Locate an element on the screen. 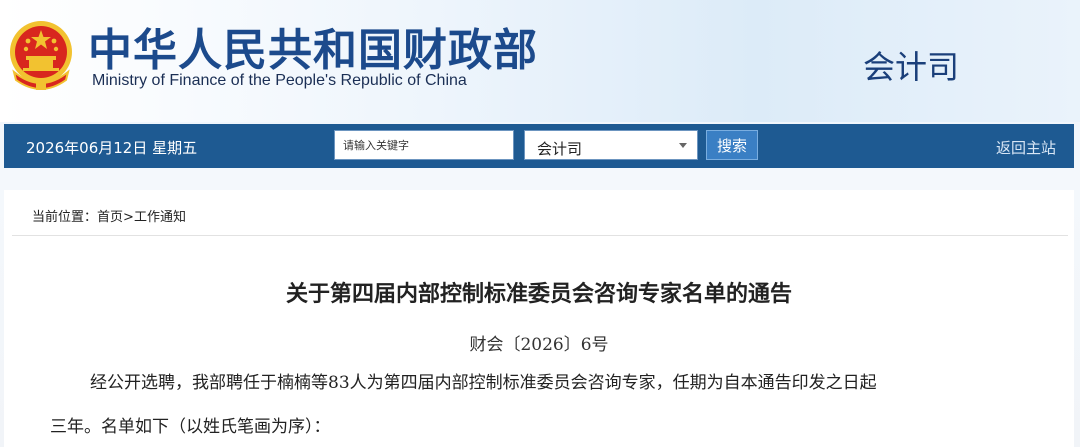 Image resolution: width=1080 pixels, height=447 pixels. breadcrumb: 当前位置：首页>工作通知 is located at coordinates (109, 215).